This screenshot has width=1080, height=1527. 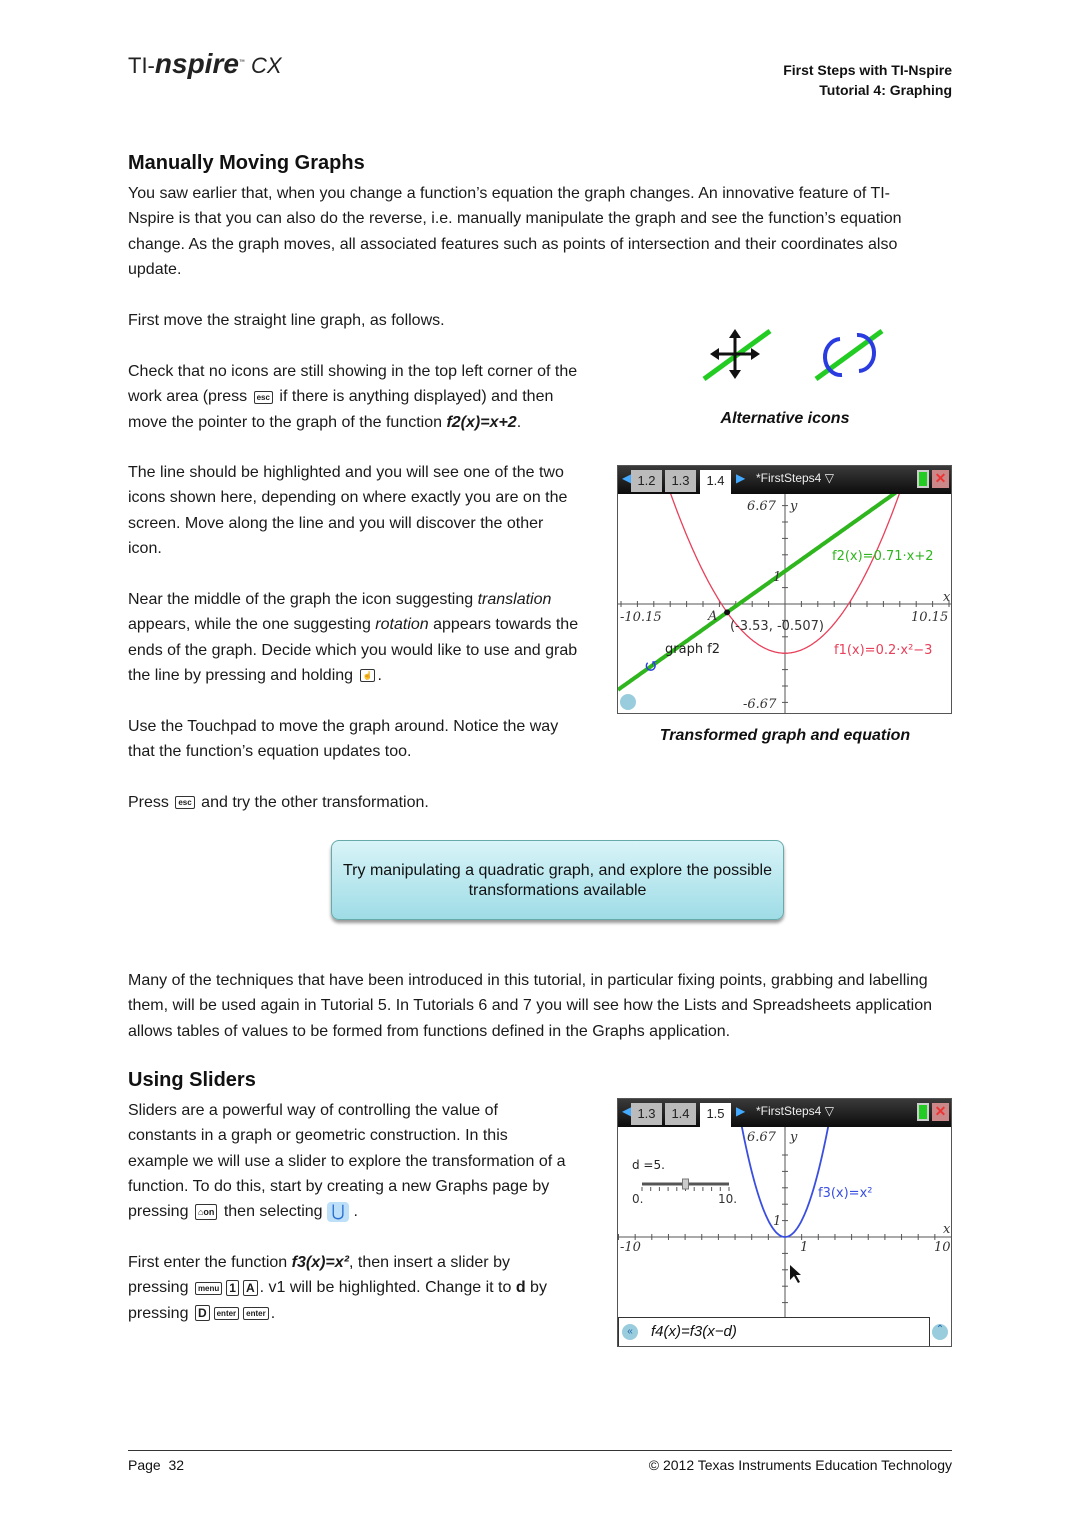 What do you see at coordinates (250, 1288) in the screenshot?
I see `a-key: A` at bounding box center [250, 1288].